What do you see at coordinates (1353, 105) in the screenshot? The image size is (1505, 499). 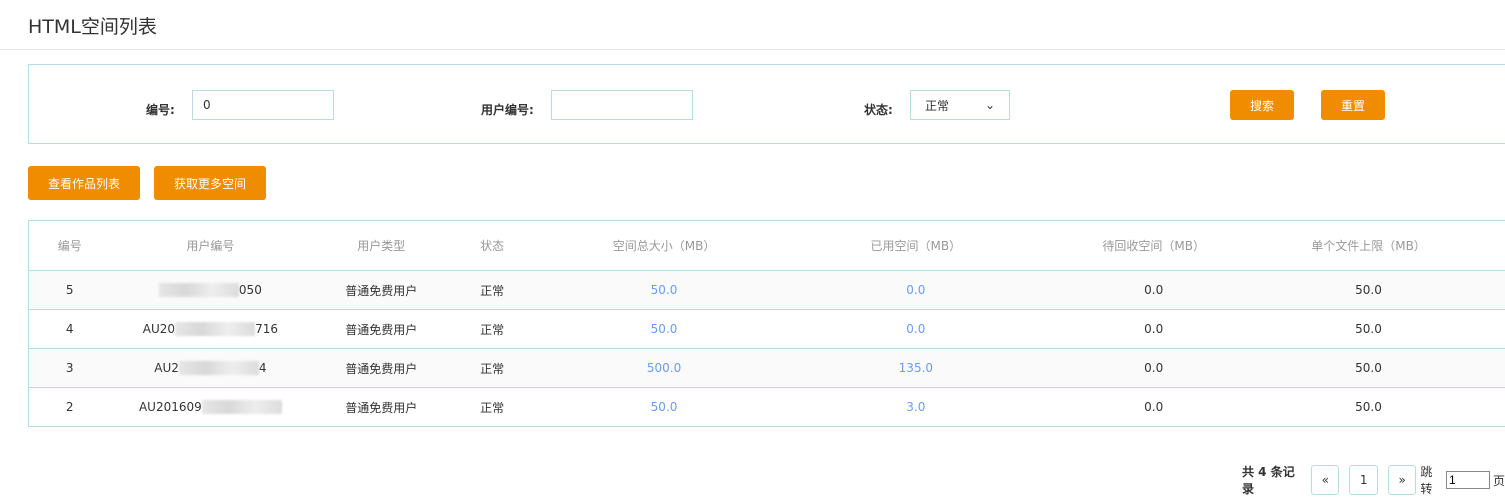 I see `reset-button: 重置` at bounding box center [1353, 105].